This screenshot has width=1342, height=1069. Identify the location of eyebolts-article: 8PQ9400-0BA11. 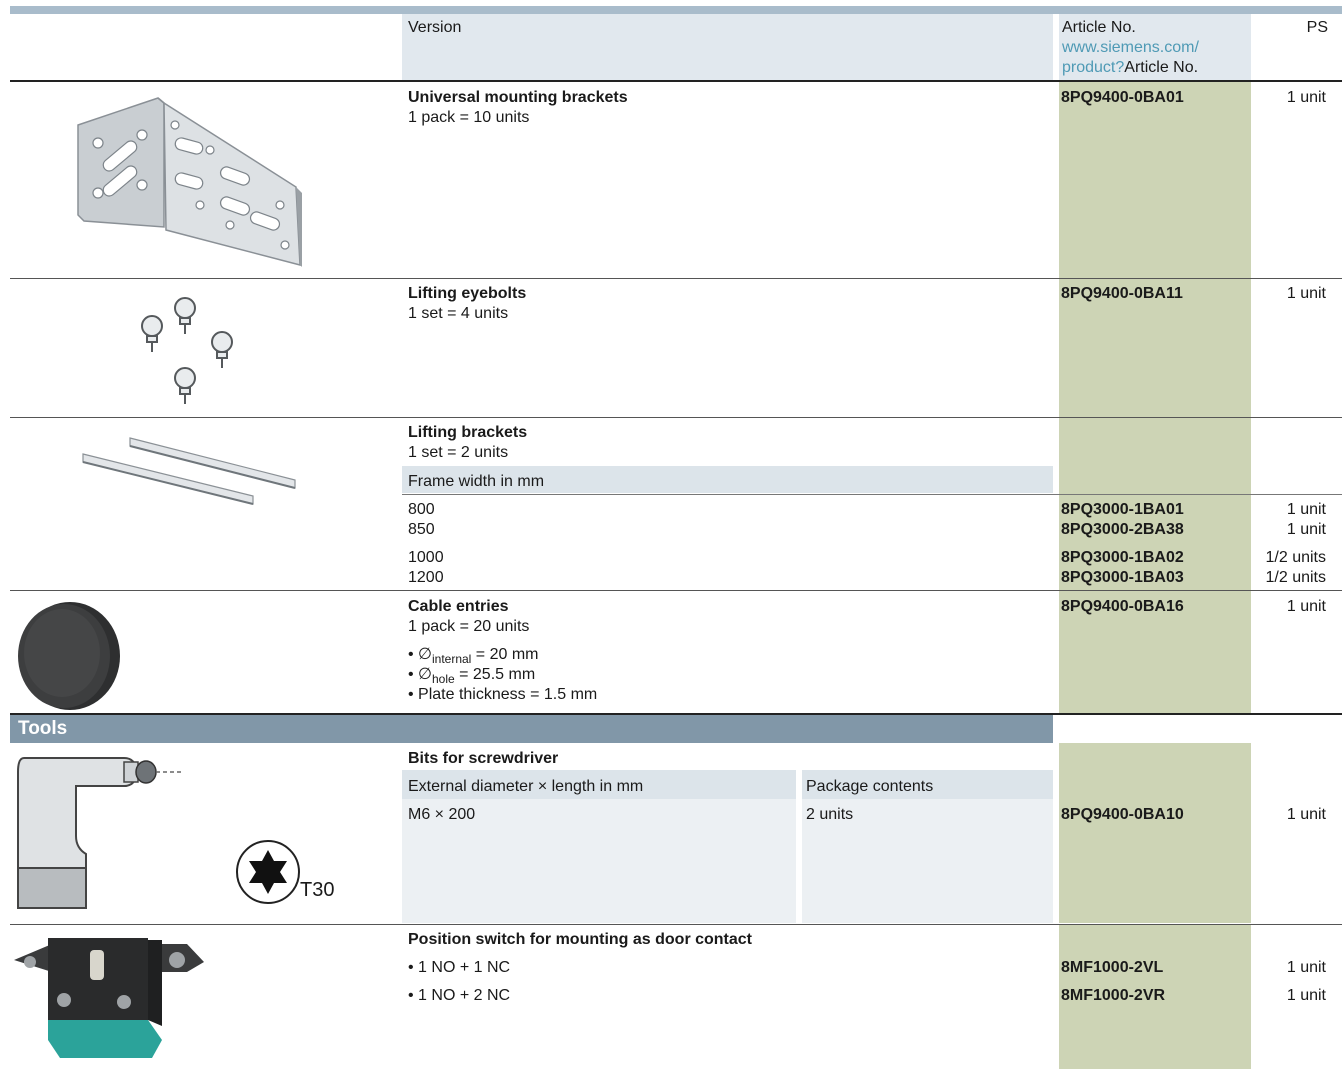
(1122, 293).